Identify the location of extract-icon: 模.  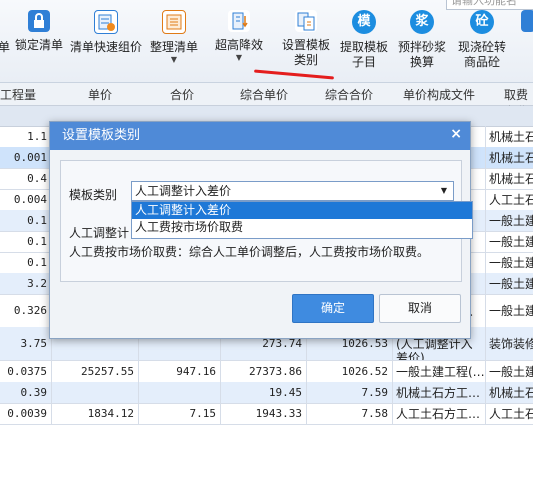
(364, 22).